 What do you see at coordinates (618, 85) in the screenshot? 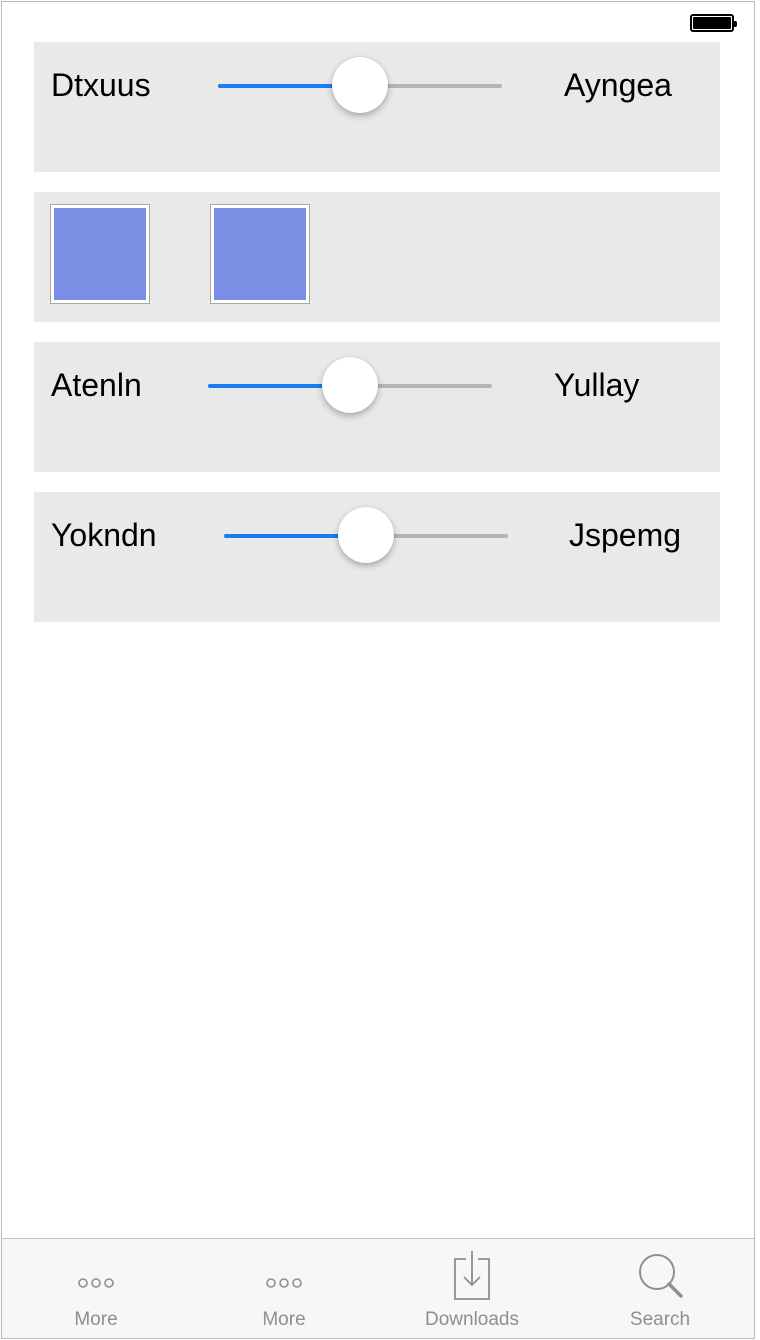
I see `slider-max-label: Ayngea` at bounding box center [618, 85].